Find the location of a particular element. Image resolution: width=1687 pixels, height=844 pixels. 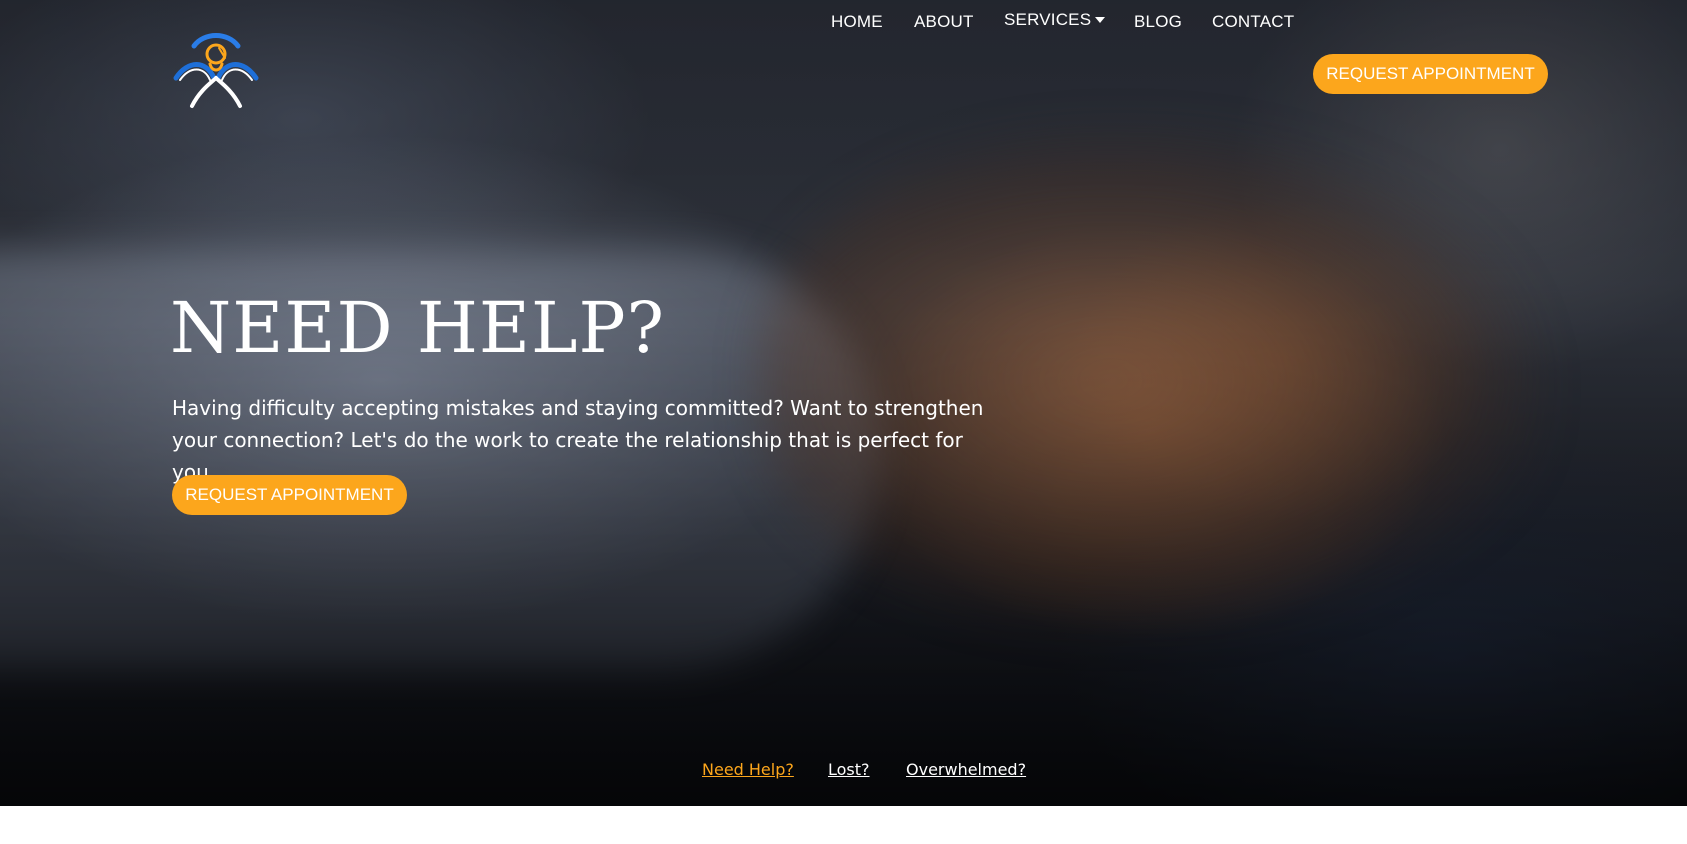

nav-home: HOME is located at coordinates (857, 22).